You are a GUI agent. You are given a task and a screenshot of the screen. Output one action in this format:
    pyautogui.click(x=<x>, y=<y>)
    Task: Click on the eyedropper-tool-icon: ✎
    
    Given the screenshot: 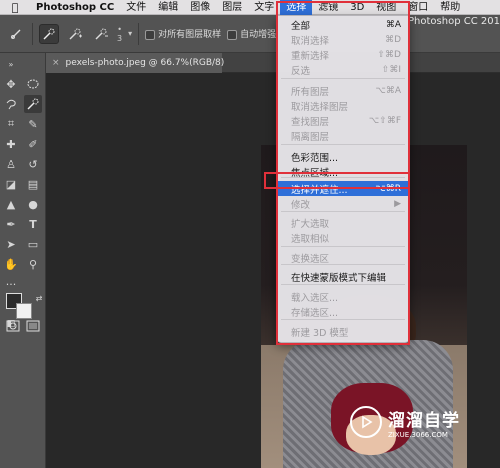 What is the action you would take?
    pyautogui.click(x=33, y=124)
    